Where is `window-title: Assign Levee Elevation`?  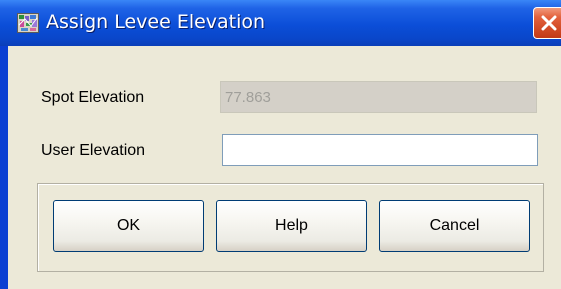
window-title: Assign Levee Elevation is located at coordinates (156, 22).